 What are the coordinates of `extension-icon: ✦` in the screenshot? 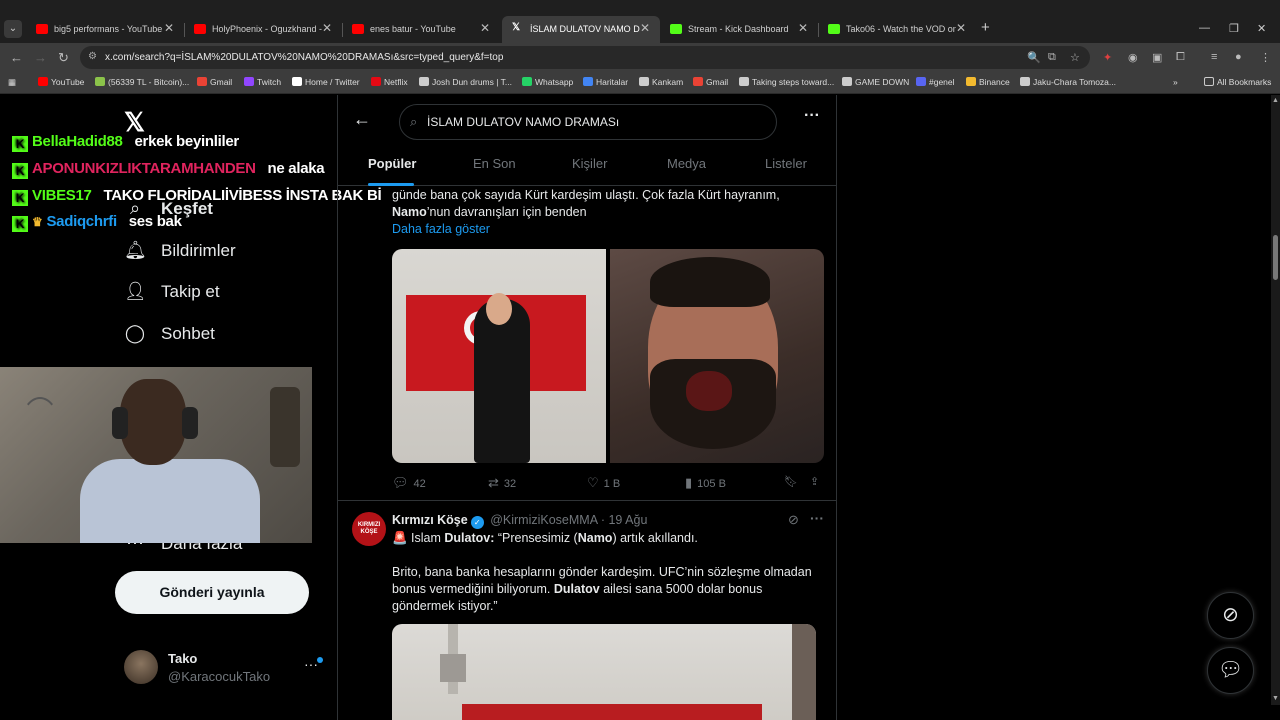 It's located at (1107, 57).